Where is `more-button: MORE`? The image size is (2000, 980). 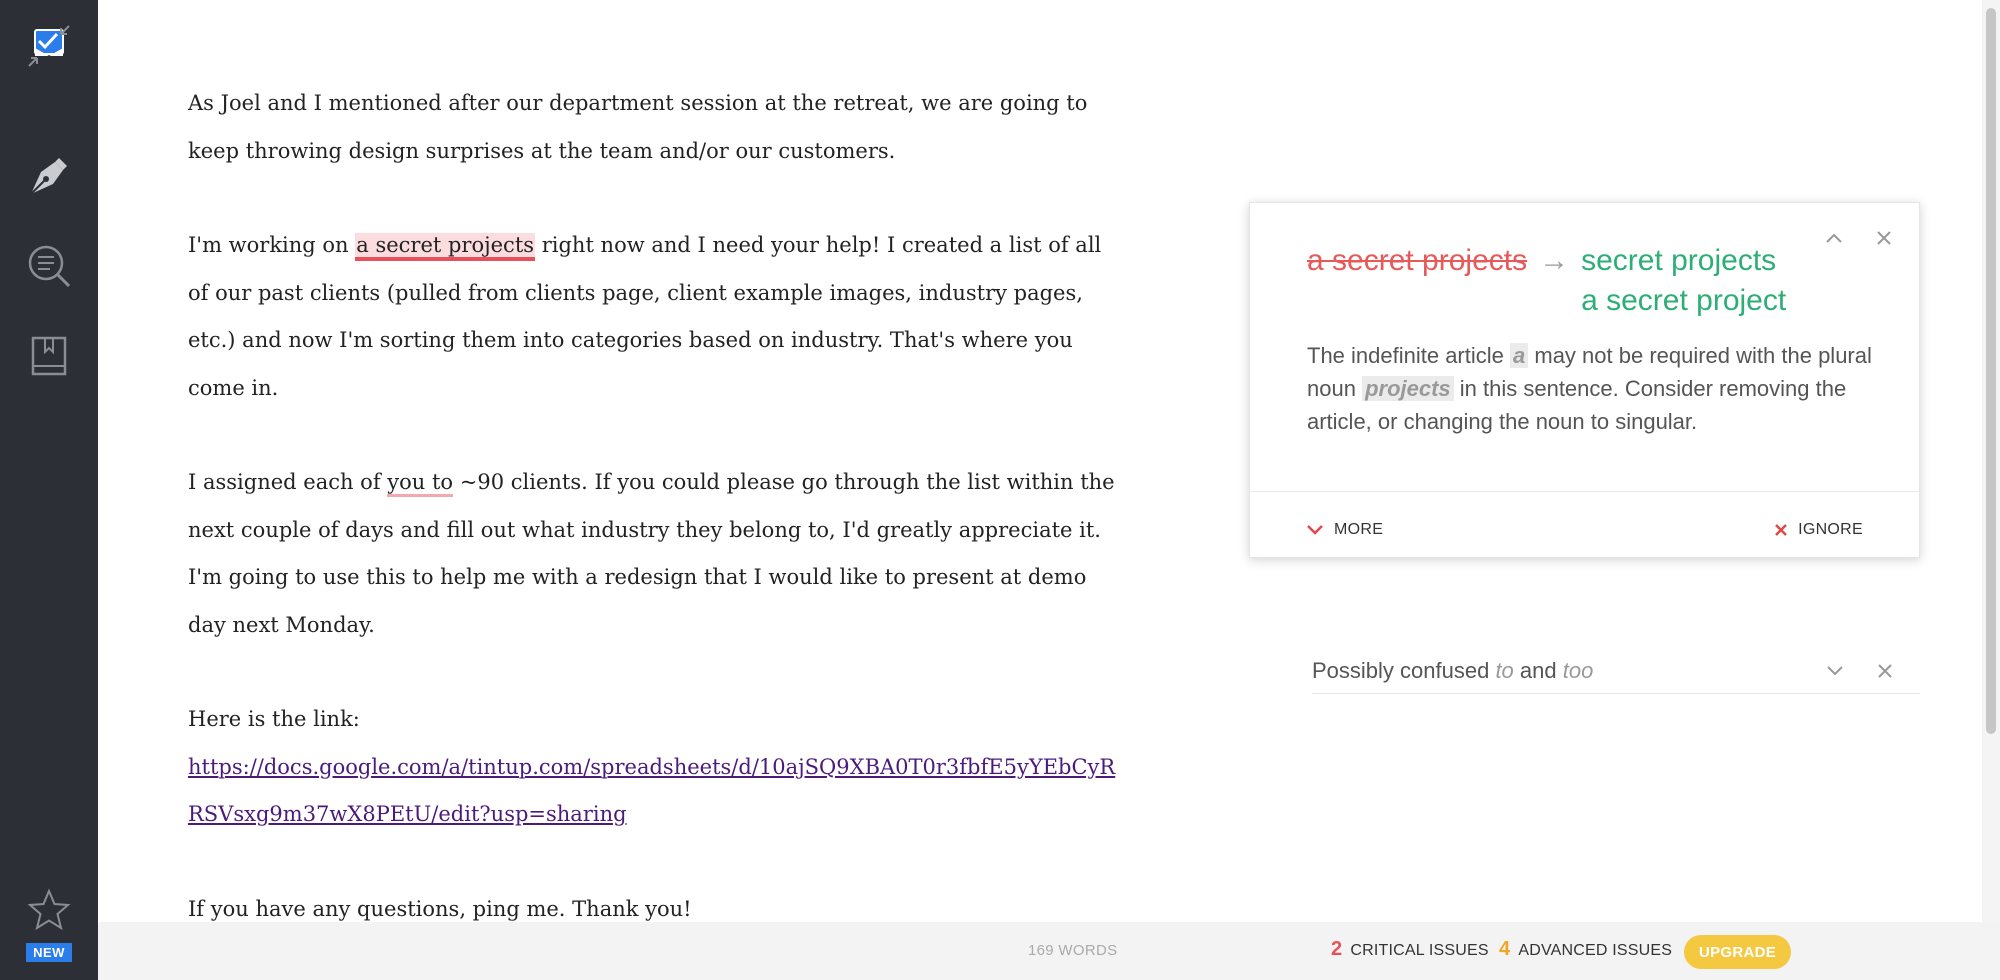
more-button: MORE is located at coordinates (1344, 530).